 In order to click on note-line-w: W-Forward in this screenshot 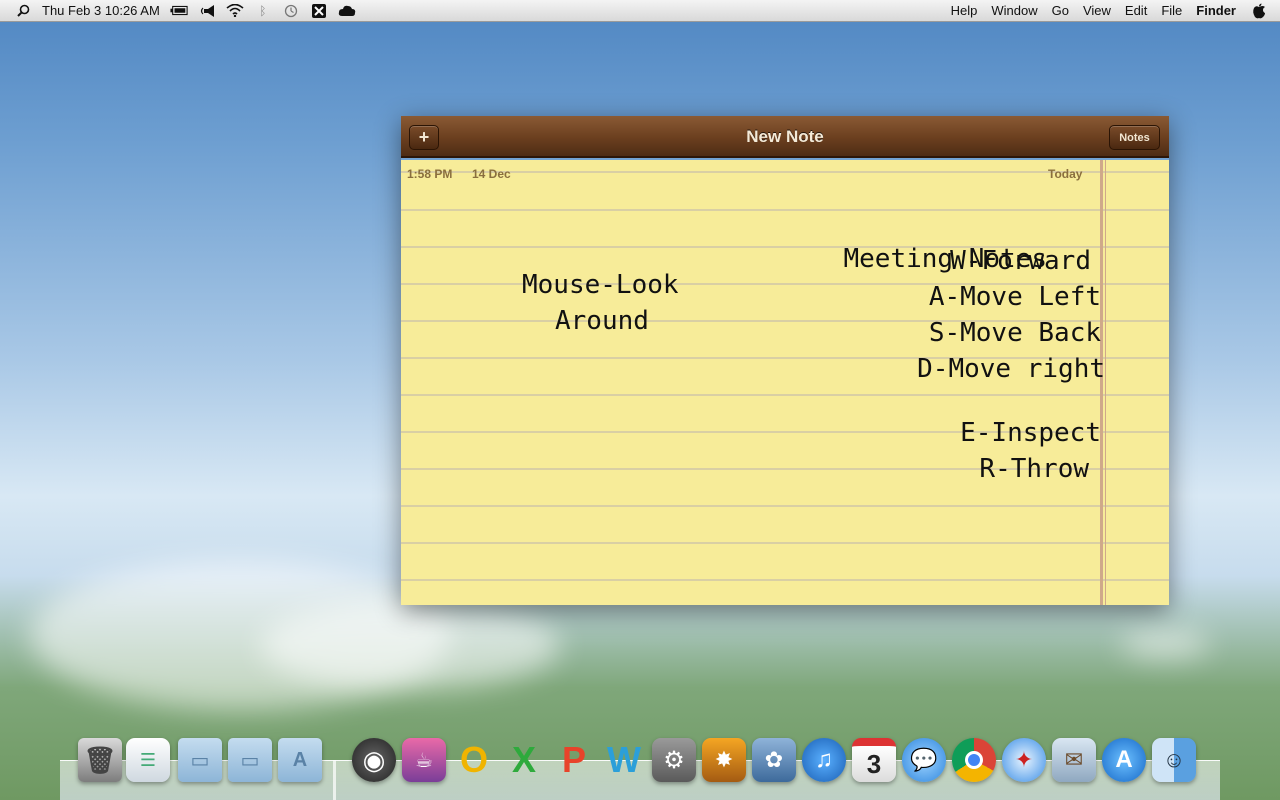, I will do `click(1020, 261)`.